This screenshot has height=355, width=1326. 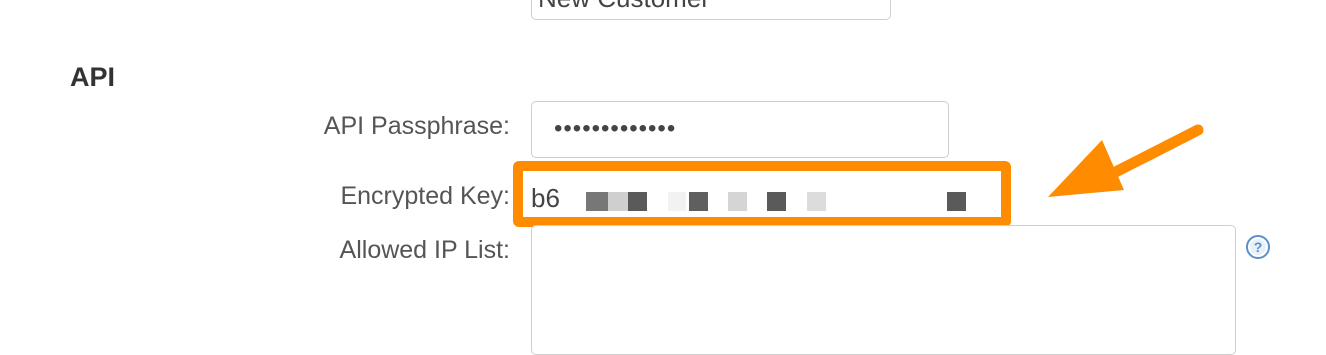 I want to click on orange-arrow-icon, so click(x=1126, y=160).